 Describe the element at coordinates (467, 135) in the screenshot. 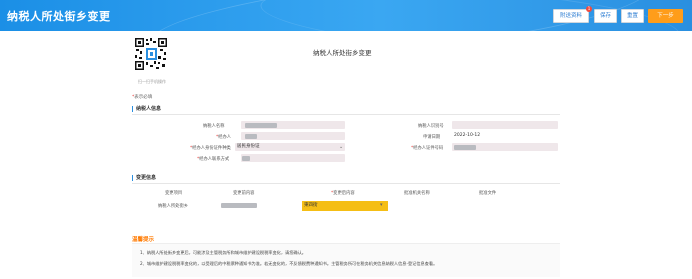

I see `apply-date-field: 2022-10-12` at that location.